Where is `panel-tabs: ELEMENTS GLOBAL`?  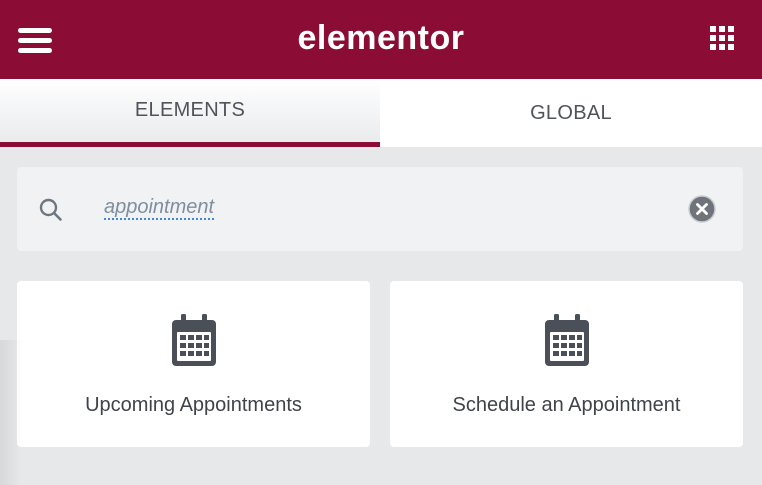
panel-tabs: ELEMENTS GLOBAL is located at coordinates (381, 113).